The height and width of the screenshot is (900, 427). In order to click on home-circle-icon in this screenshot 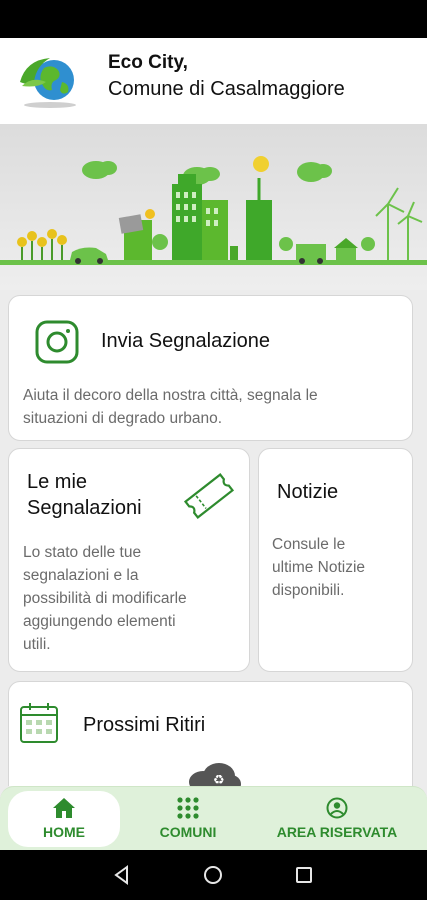, I will do `click(213, 875)`.